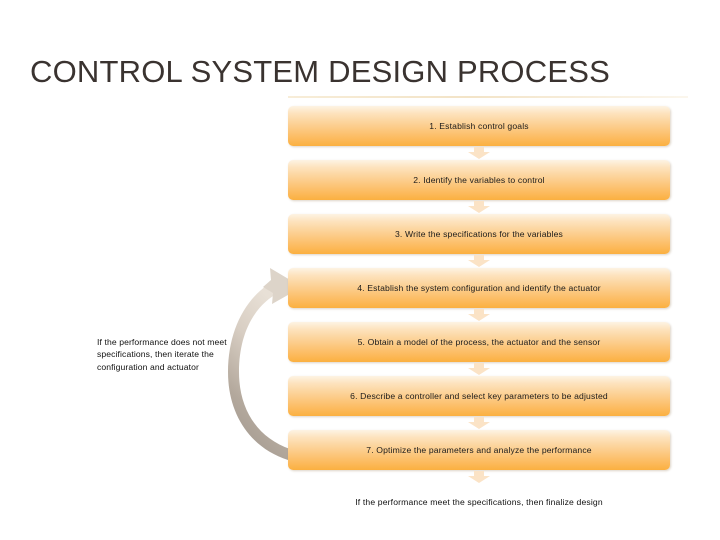 This screenshot has width=720, height=540. I want to click on flow-step-2-label: 2. Identify the variables to control, so click(479, 179).